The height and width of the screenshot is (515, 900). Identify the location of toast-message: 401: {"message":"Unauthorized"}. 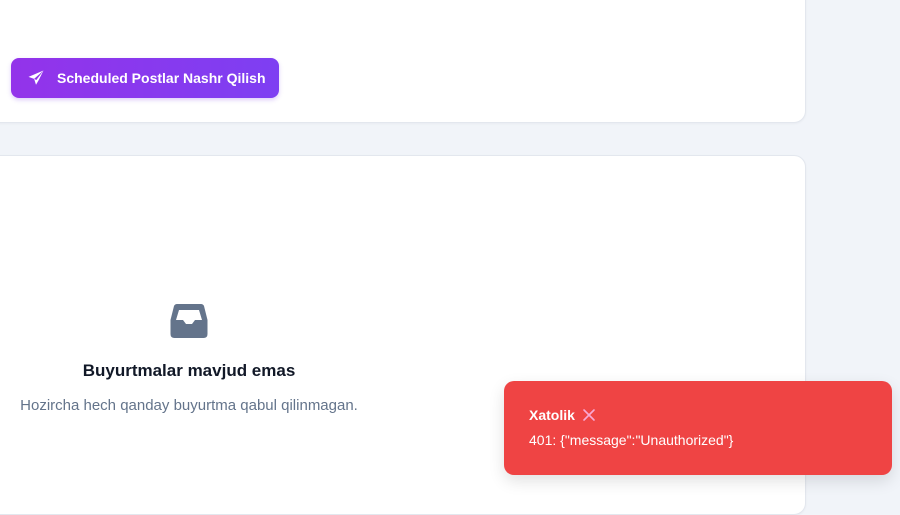
(631, 440).